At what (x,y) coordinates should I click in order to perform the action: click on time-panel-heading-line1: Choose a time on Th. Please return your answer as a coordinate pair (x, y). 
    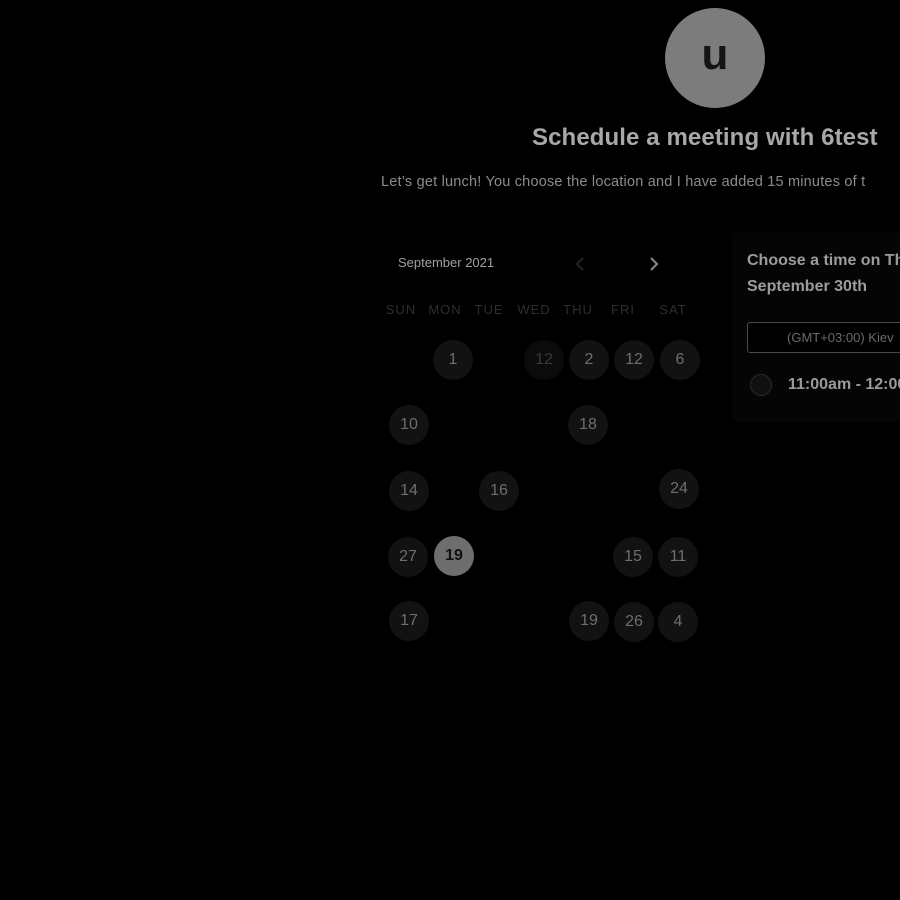
    Looking at the image, I should click on (823, 260).